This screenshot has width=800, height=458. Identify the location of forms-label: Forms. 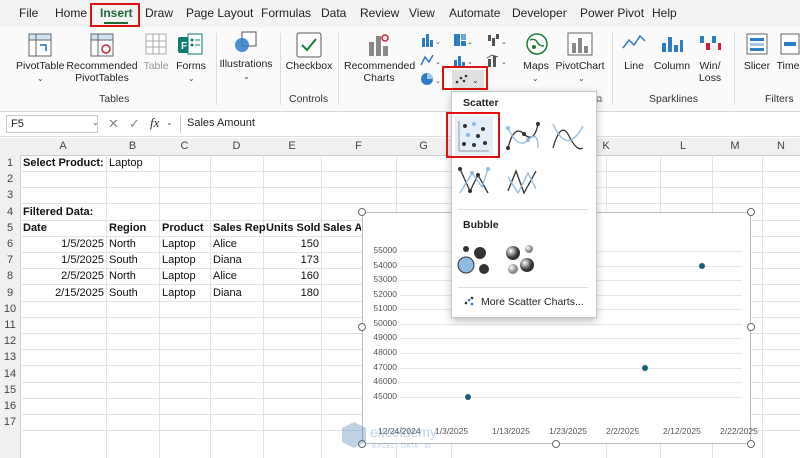
(191, 66).